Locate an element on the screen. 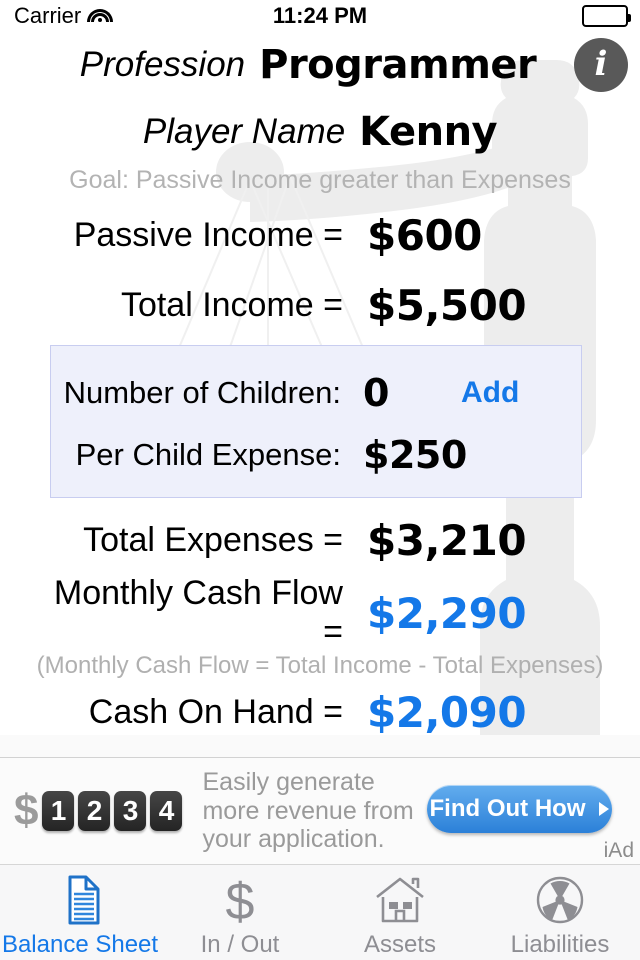  battery-full-icon is located at coordinates (606, 16).